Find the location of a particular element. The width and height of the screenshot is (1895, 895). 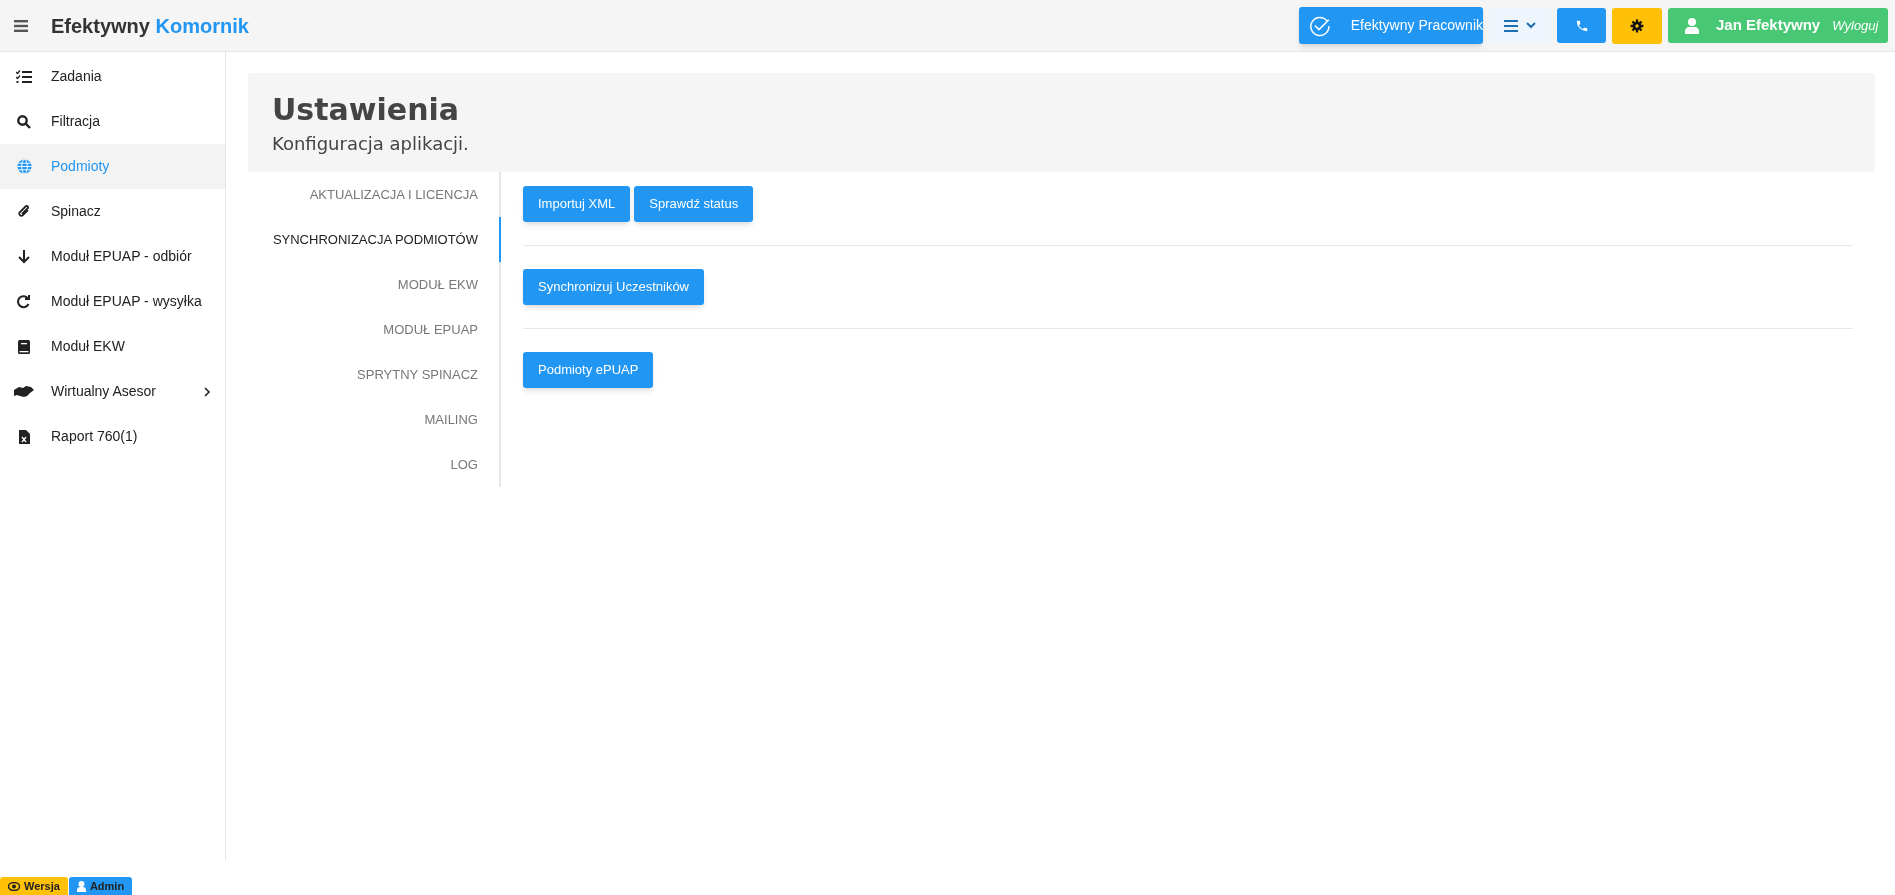

sidebar-item: Raport 760(1) is located at coordinates (112, 436).